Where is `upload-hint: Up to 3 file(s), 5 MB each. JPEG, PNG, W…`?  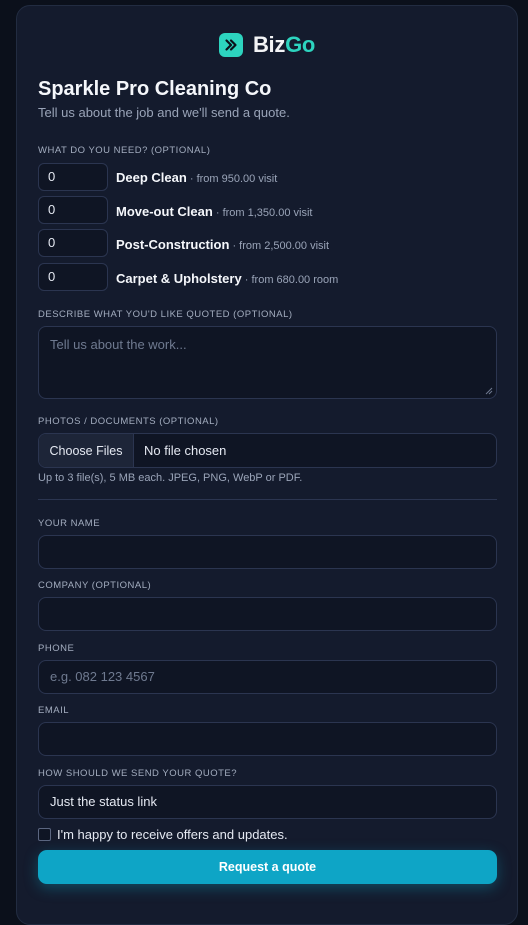 upload-hint: Up to 3 file(s), 5 MB each. JPEG, PNG, W… is located at coordinates (170, 478).